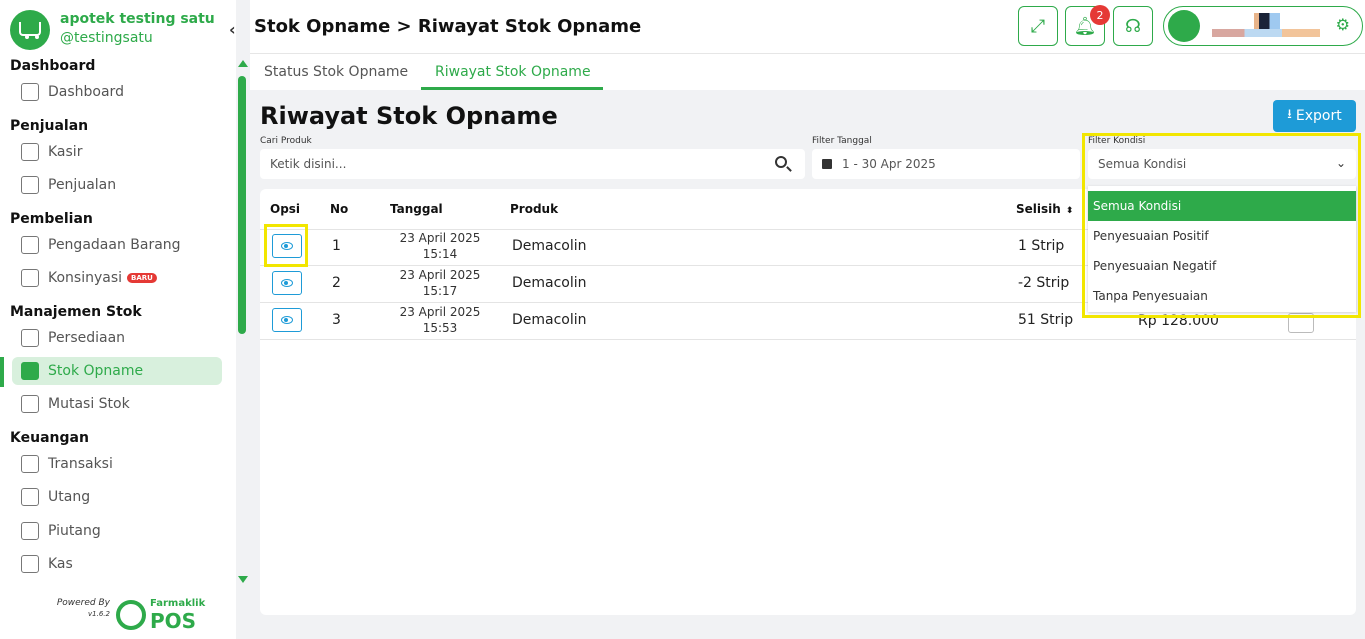  I want to click on column-header-selisih: Selisih ⬍, so click(1044, 209).